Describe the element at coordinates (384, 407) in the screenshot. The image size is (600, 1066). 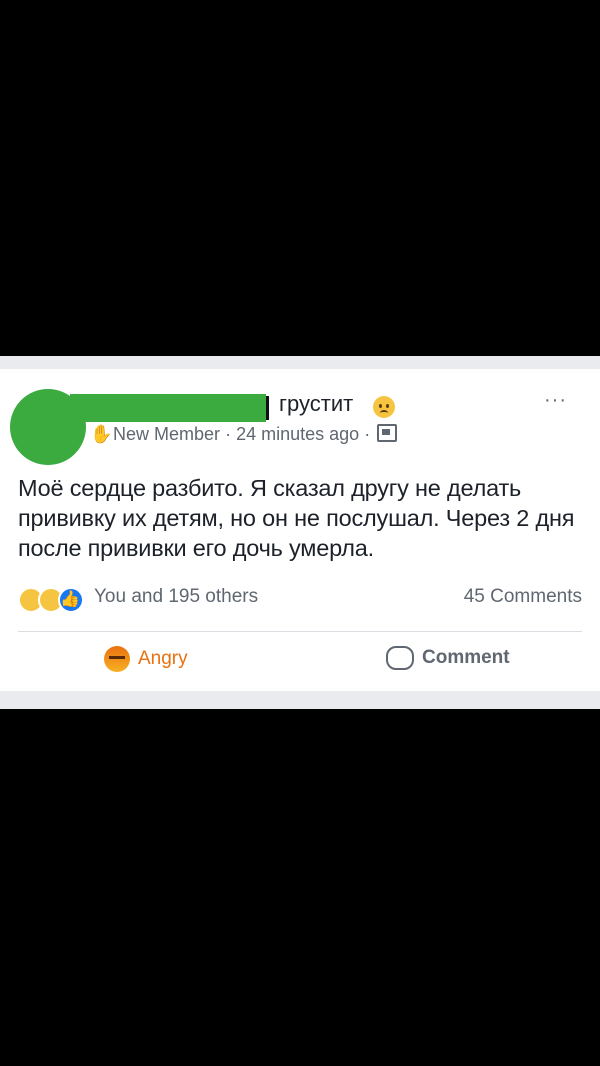
I see `sad-face-icon` at that location.